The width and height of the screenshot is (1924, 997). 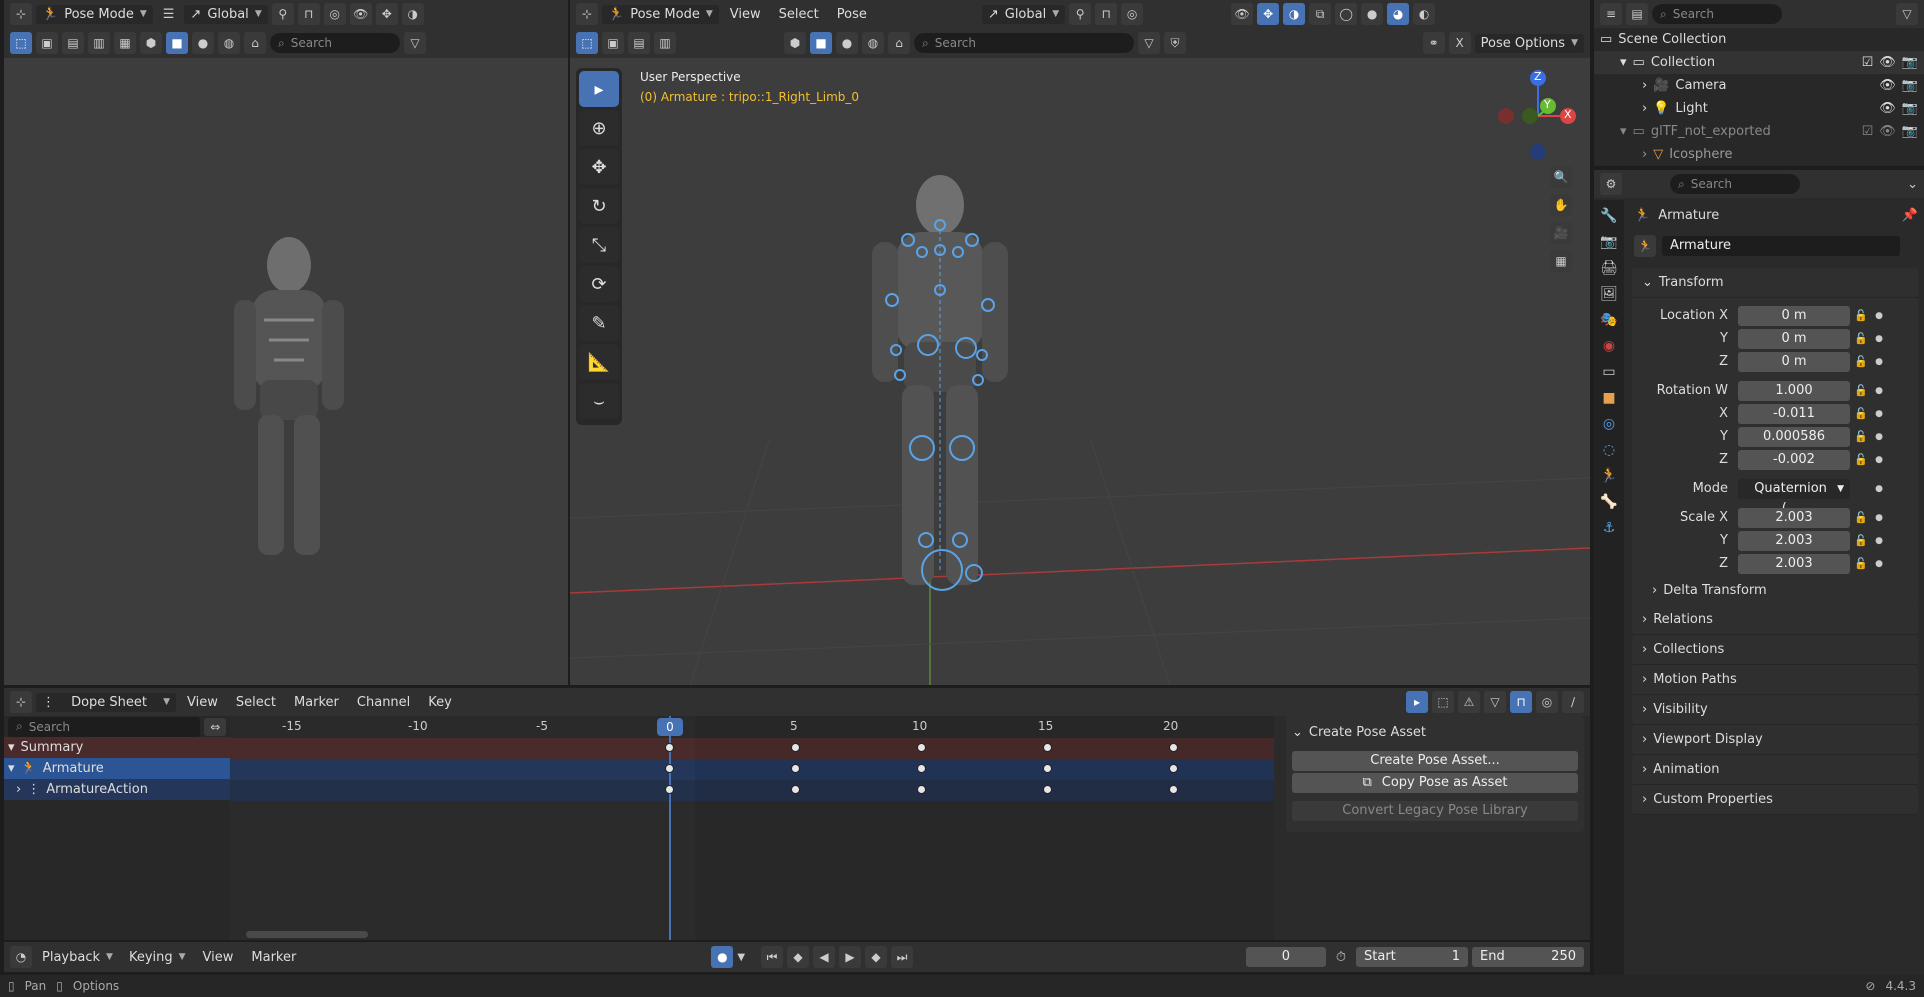 I want to click on animation-panel-header: › Animation, so click(x=1775, y=770).